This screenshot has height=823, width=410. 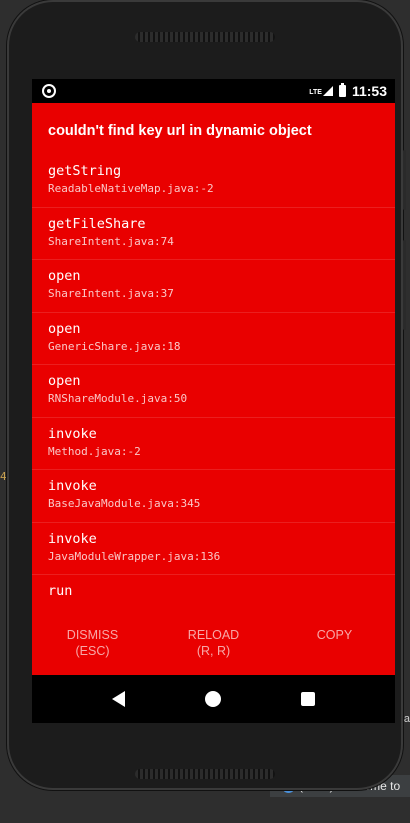 What do you see at coordinates (213, 234) in the screenshot?
I see `stack-frame: getFileShare ShareIntent.java:74` at bounding box center [213, 234].